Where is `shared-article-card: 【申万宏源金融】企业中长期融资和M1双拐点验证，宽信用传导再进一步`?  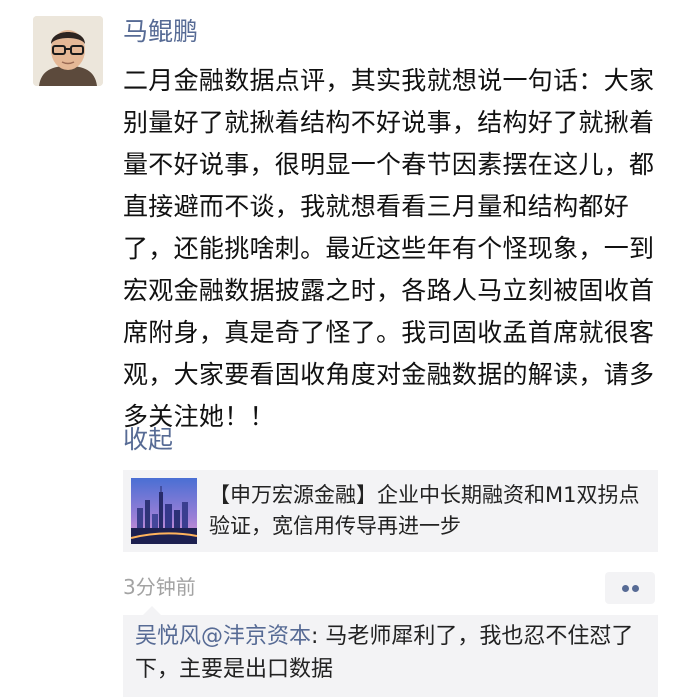
shared-article-card: 【申万宏源金融】企业中长期融资和M1双拐点验证，宽信用传导再进一步 is located at coordinates (390, 511).